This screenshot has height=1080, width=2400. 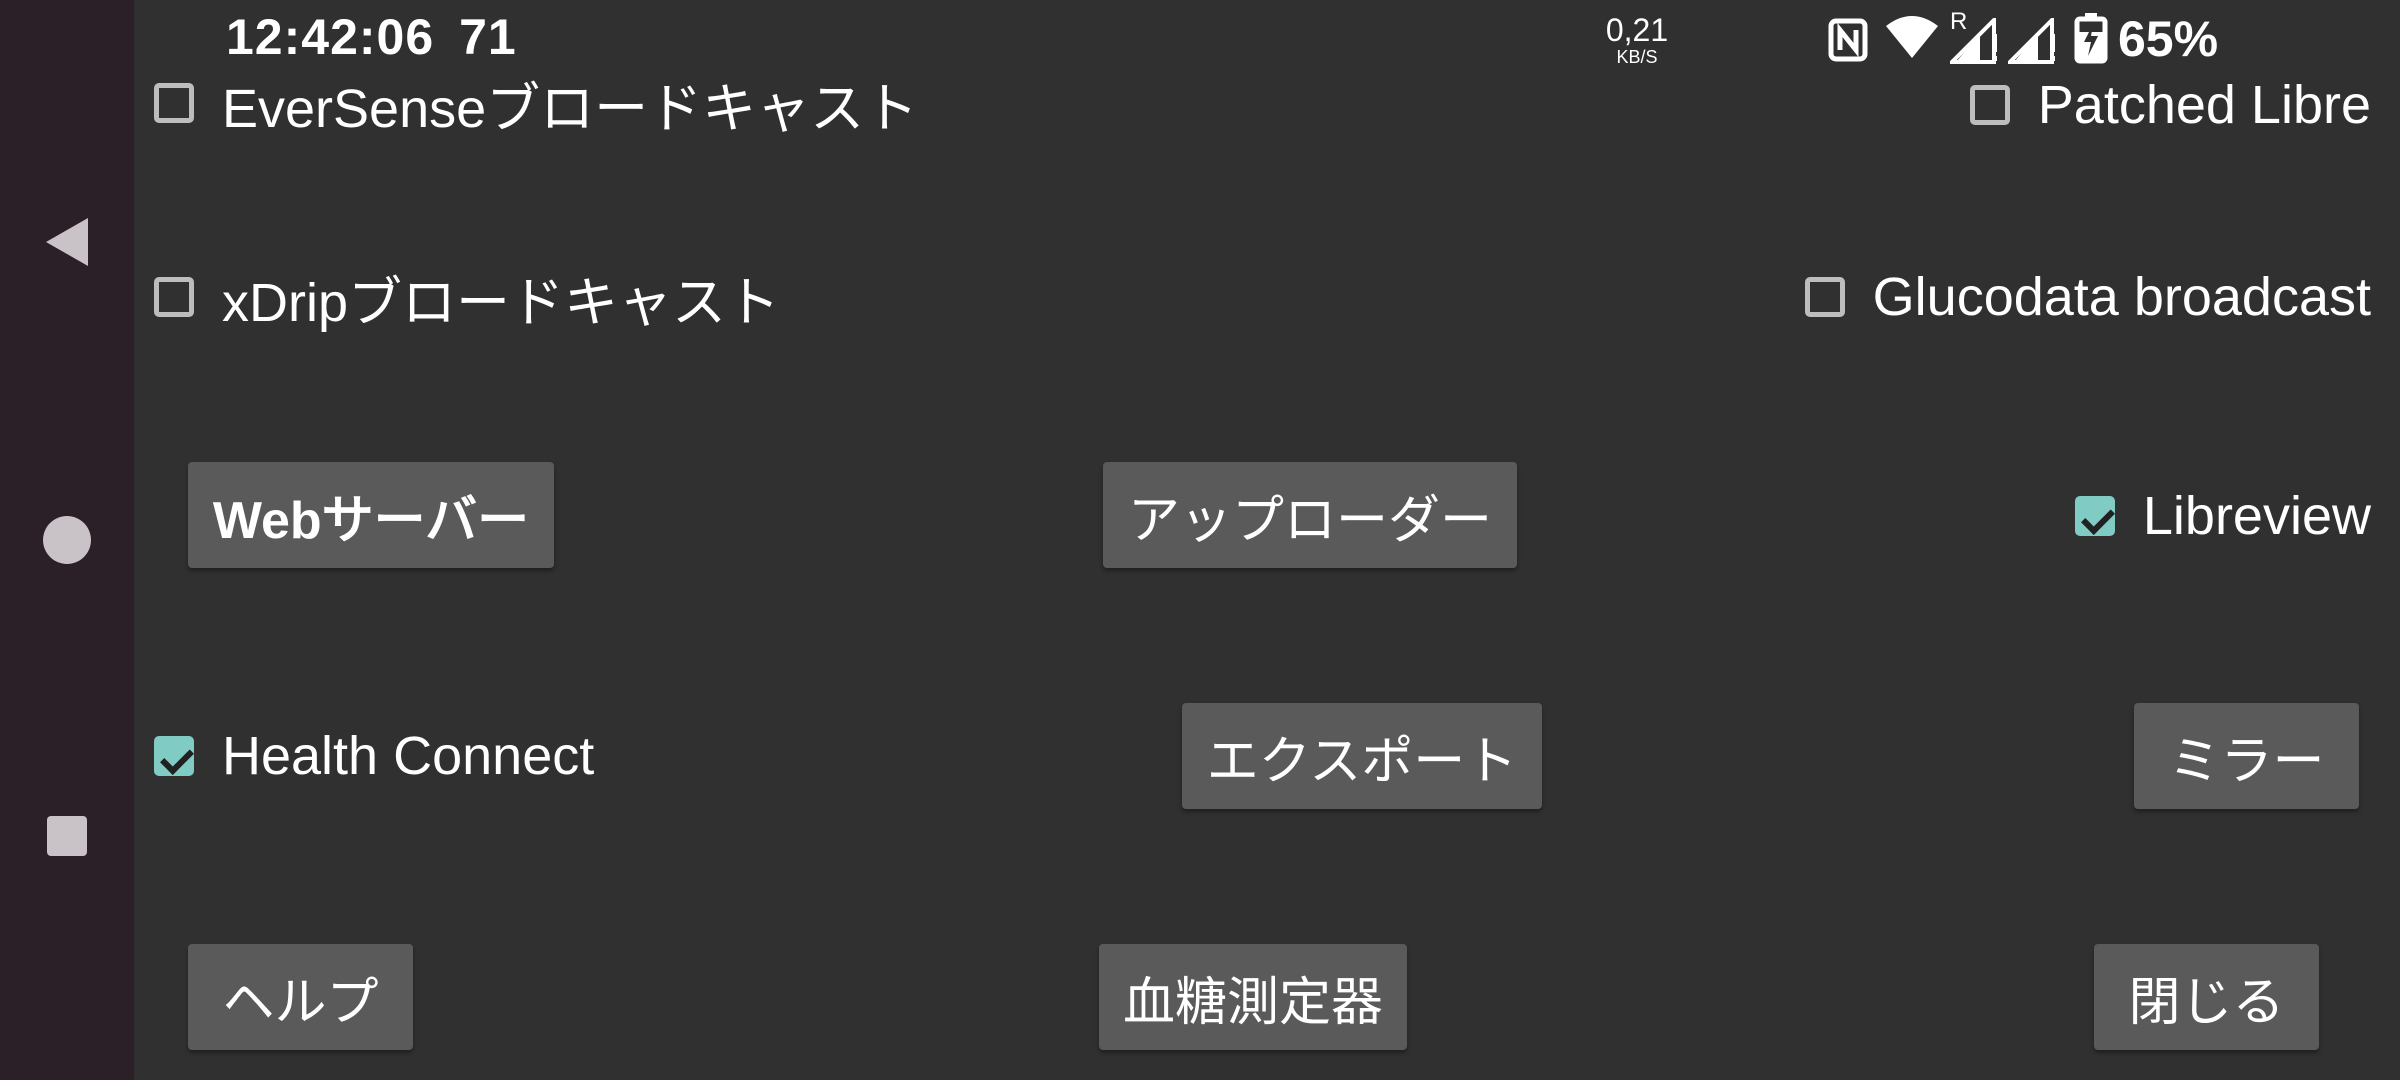 I want to click on eversense-broadcast-checkbox: EverSenseブロードキャスト, so click(x=536, y=103).